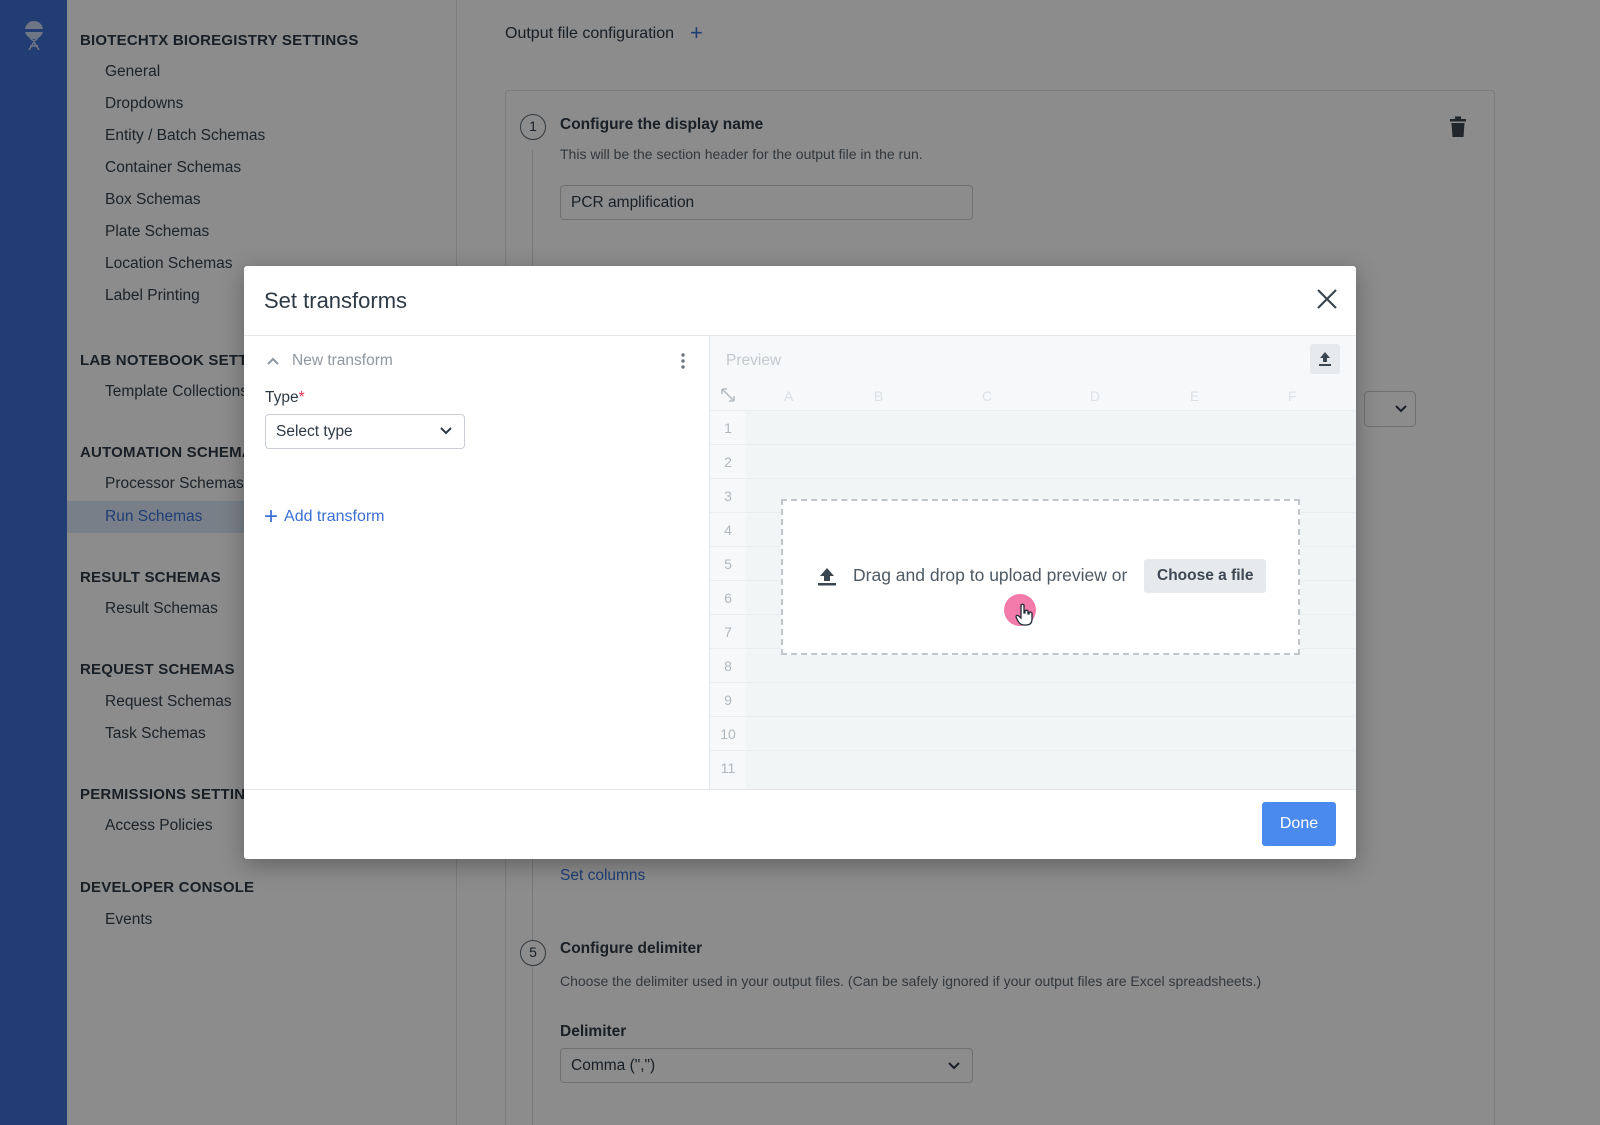 Image resolution: width=1600 pixels, height=1125 pixels. I want to click on column-header: C, so click(987, 396).